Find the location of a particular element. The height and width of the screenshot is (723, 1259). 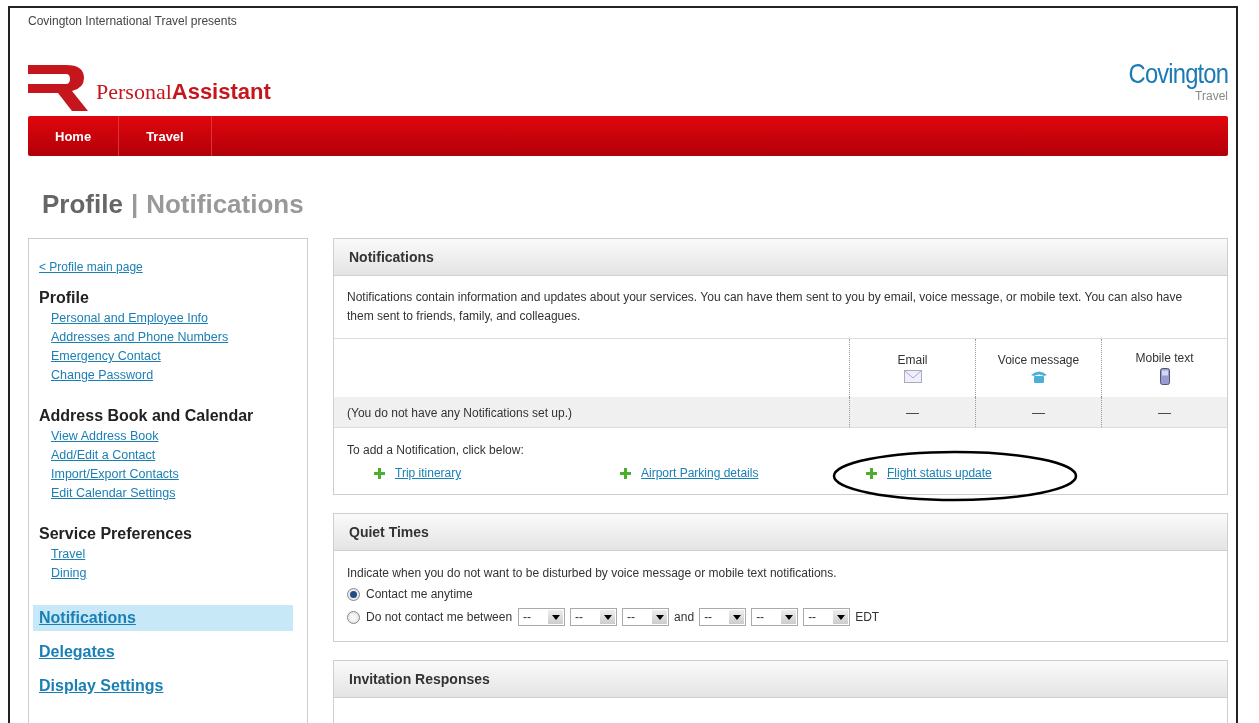

sidebar-item: Display Settings is located at coordinates (163, 686).